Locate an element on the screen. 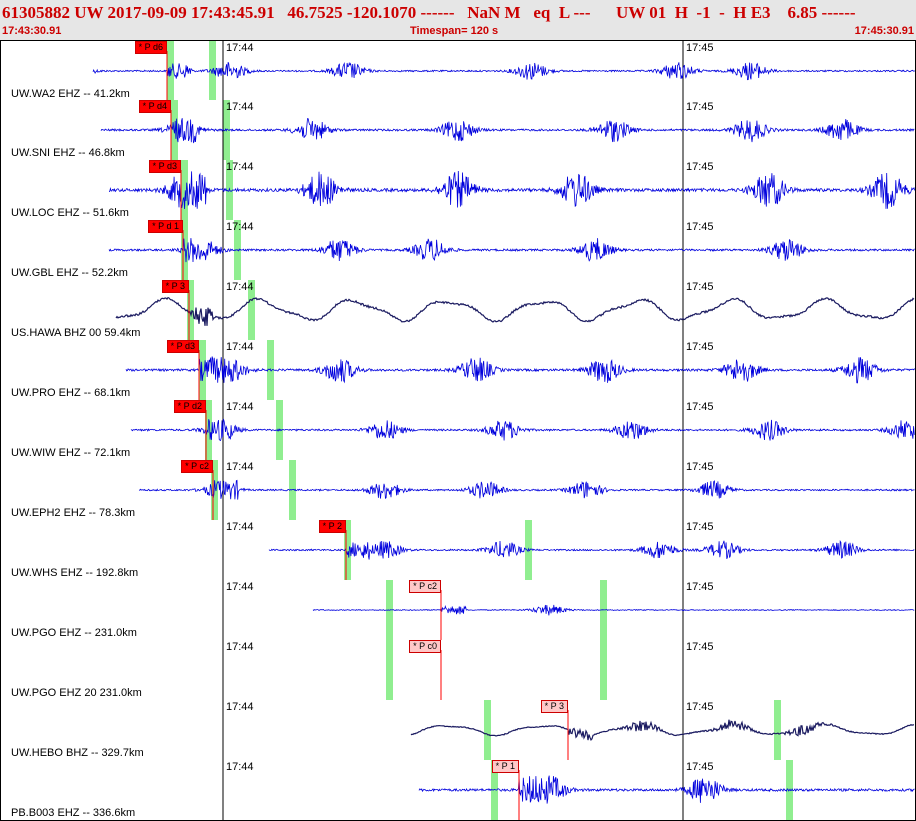 This screenshot has width=916, height=821. station-label: UW.HEBO BHZ -- 329.7km is located at coordinates (77, 753).